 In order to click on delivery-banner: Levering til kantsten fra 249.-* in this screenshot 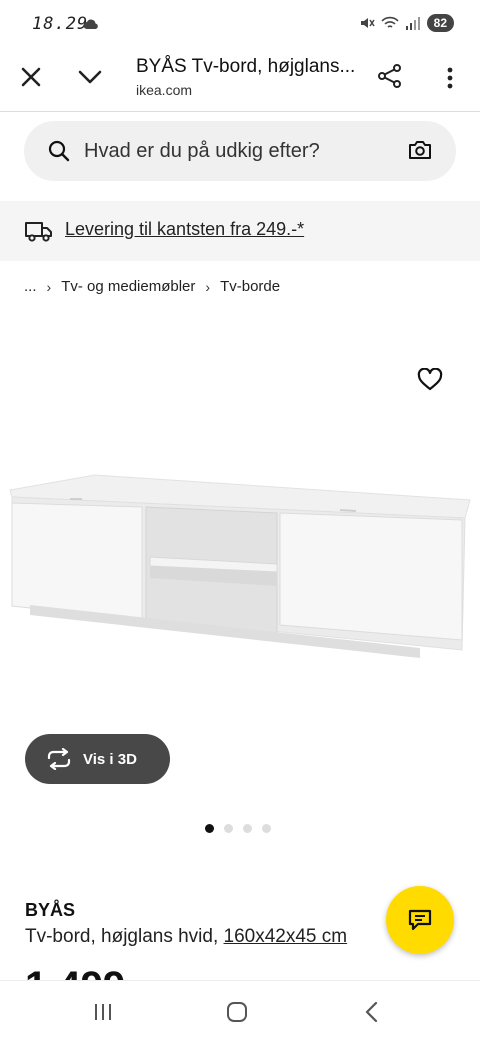, I will do `click(240, 231)`.